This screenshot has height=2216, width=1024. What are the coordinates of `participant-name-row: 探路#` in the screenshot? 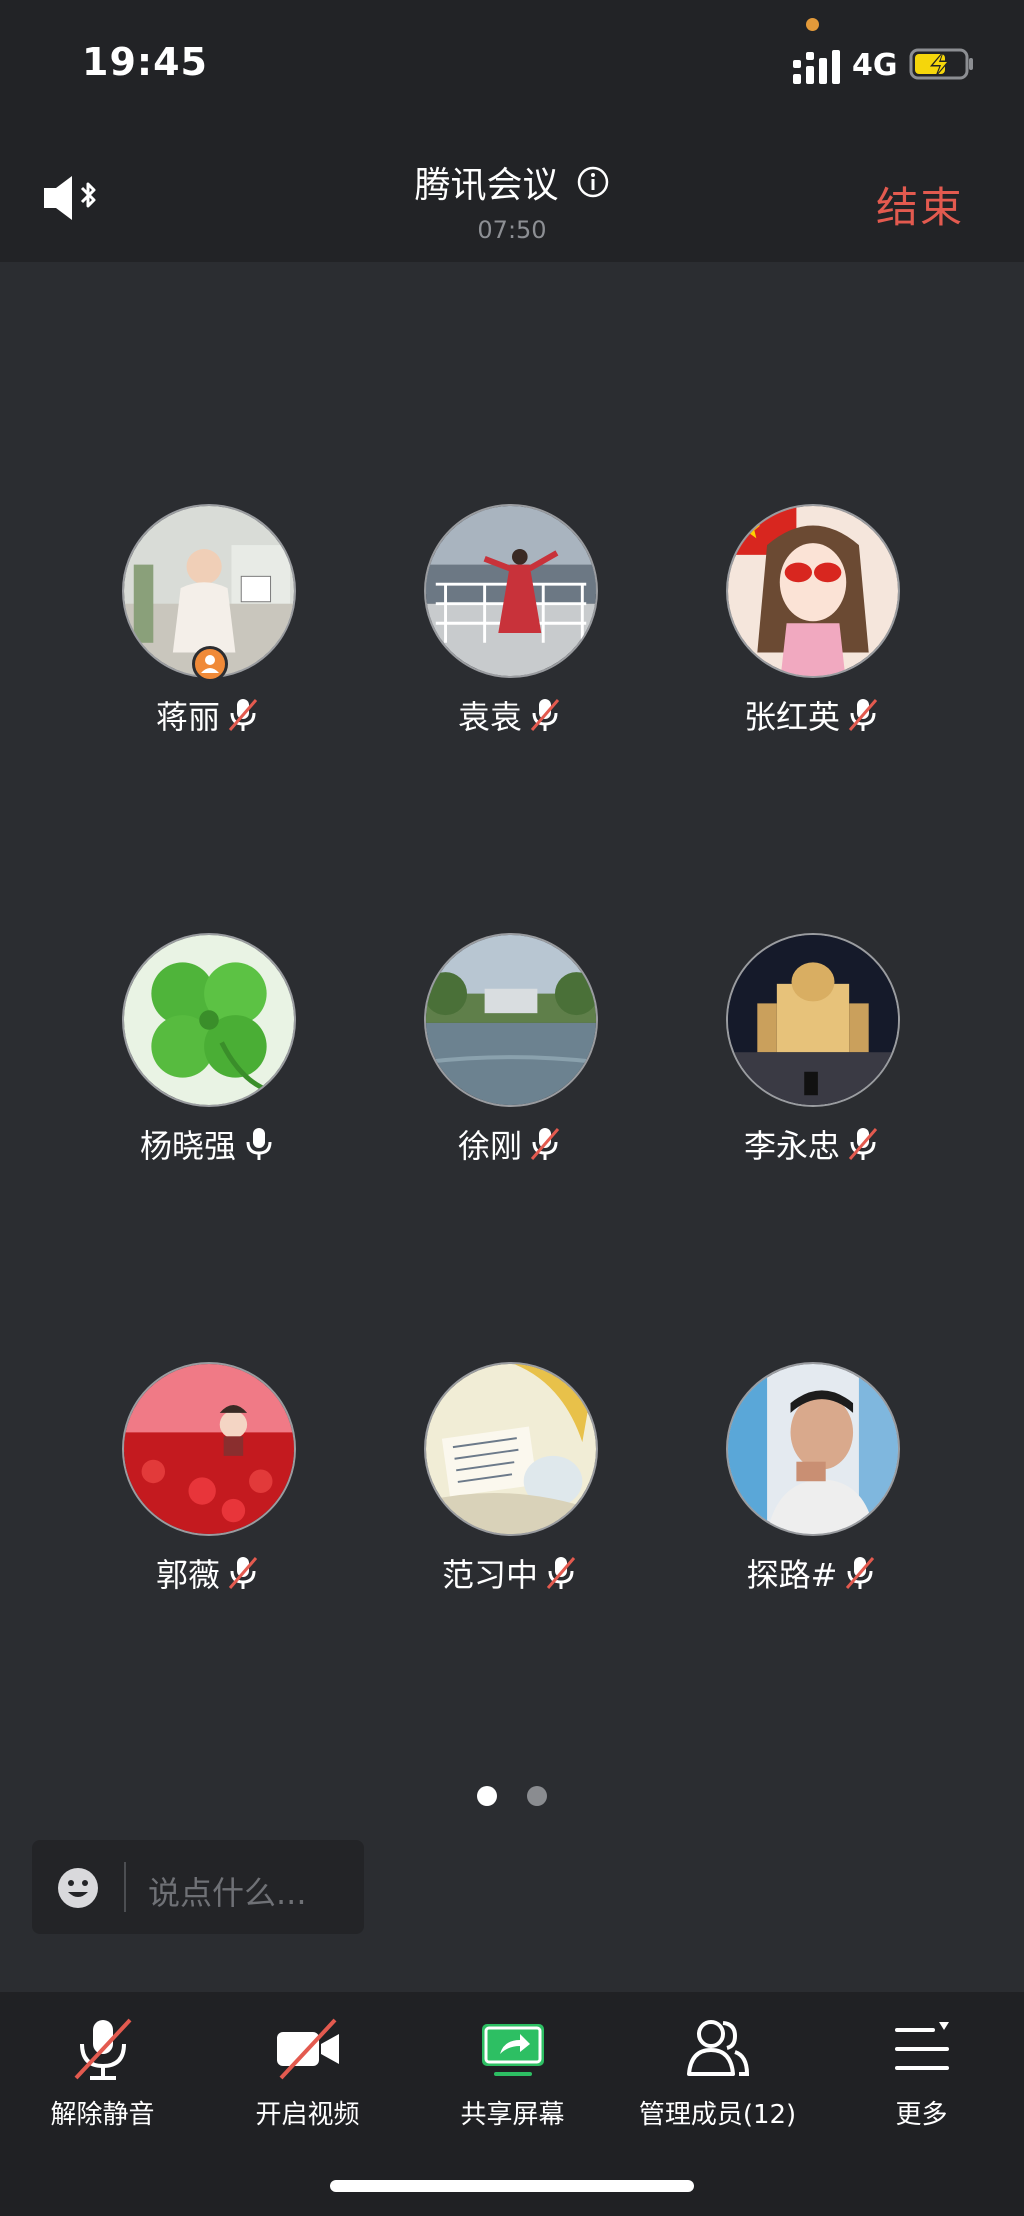 It's located at (812, 1573).